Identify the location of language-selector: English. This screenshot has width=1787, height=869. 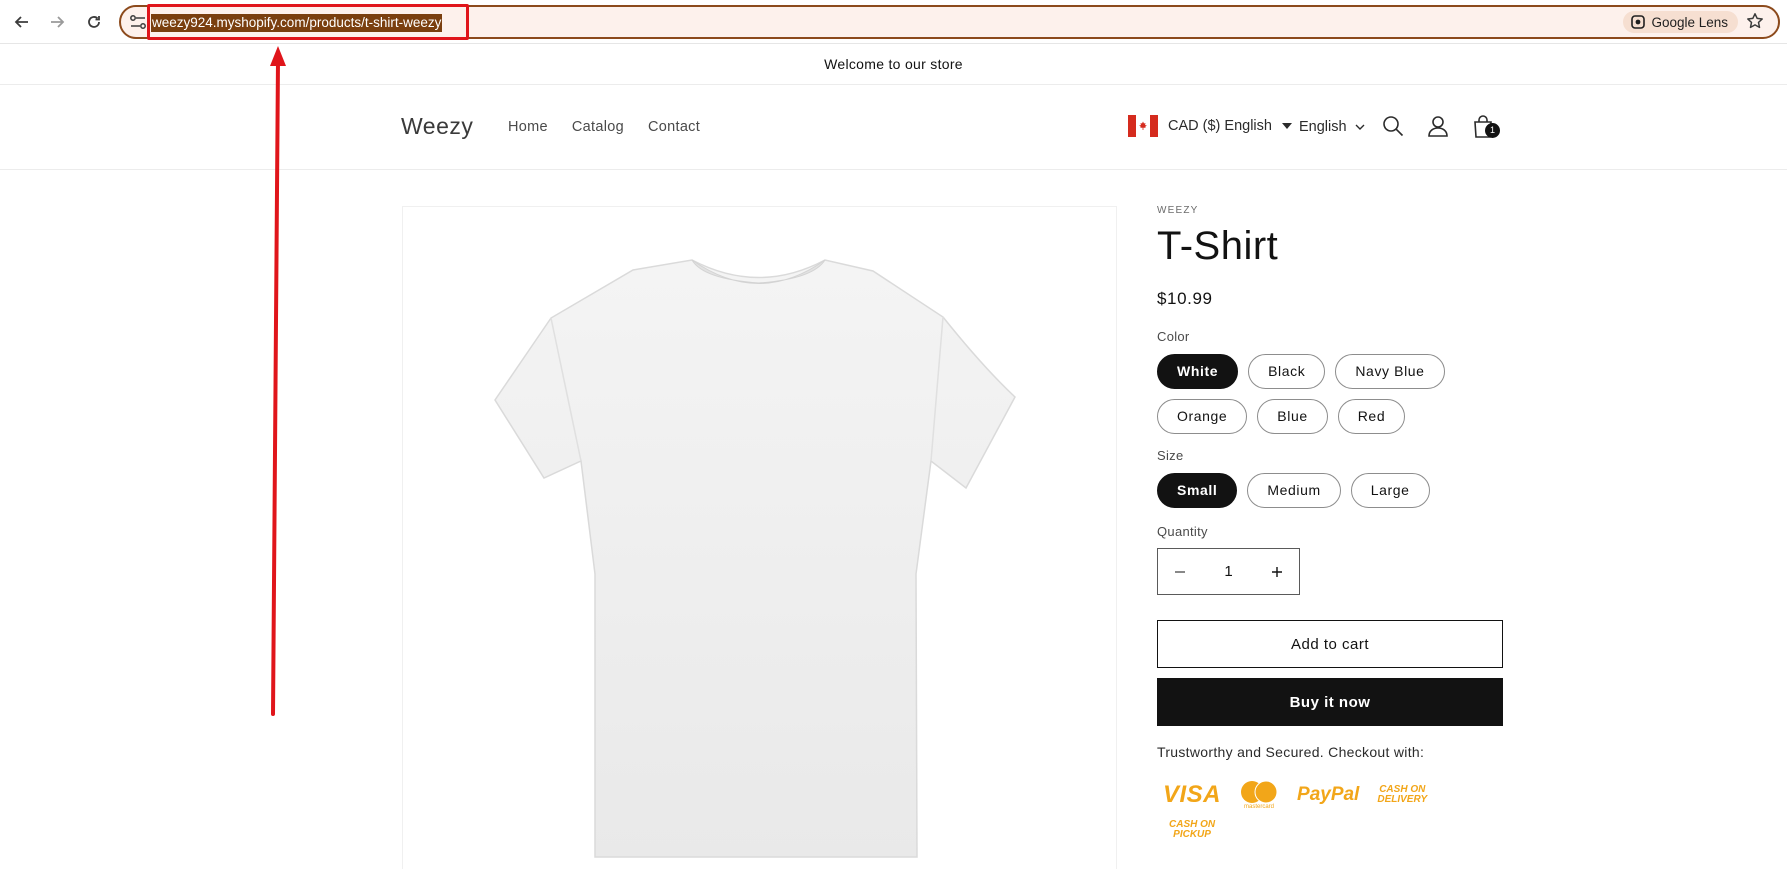
(1332, 127).